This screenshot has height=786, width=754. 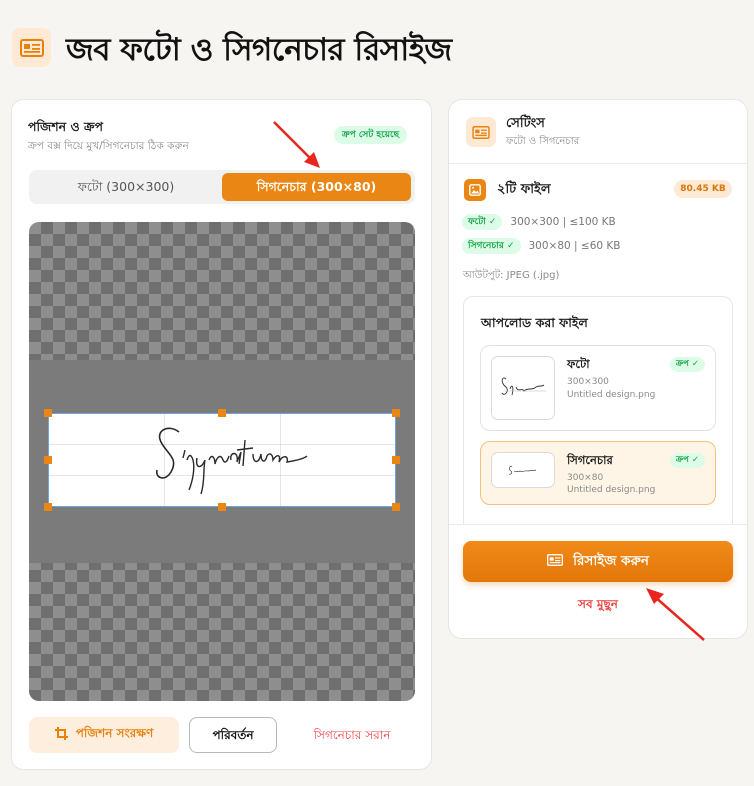 What do you see at coordinates (703, 189) in the screenshot?
I see `total-size-badge: 80.45 KB` at bounding box center [703, 189].